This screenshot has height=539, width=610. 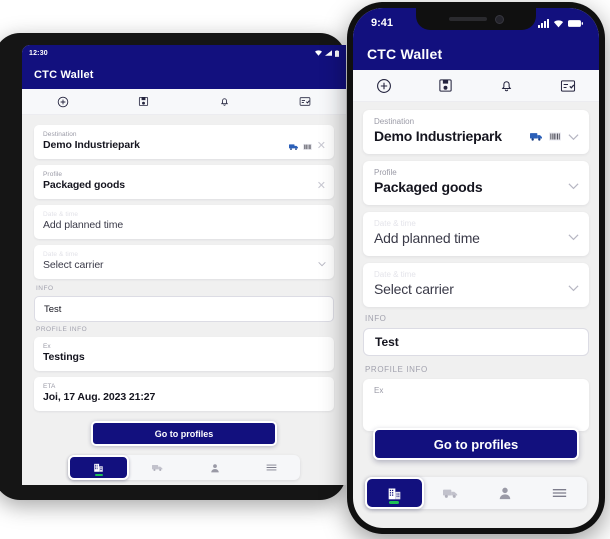 What do you see at coordinates (184, 182) in the screenshot?
I see `tablet-field-profile: Profile Packaged goods ✕` at bounding box center [184, 182].